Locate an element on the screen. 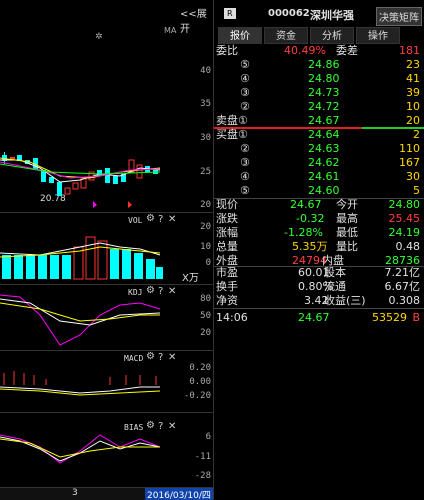  vol-tick-0: 0 is located at coordinates (208, 263).